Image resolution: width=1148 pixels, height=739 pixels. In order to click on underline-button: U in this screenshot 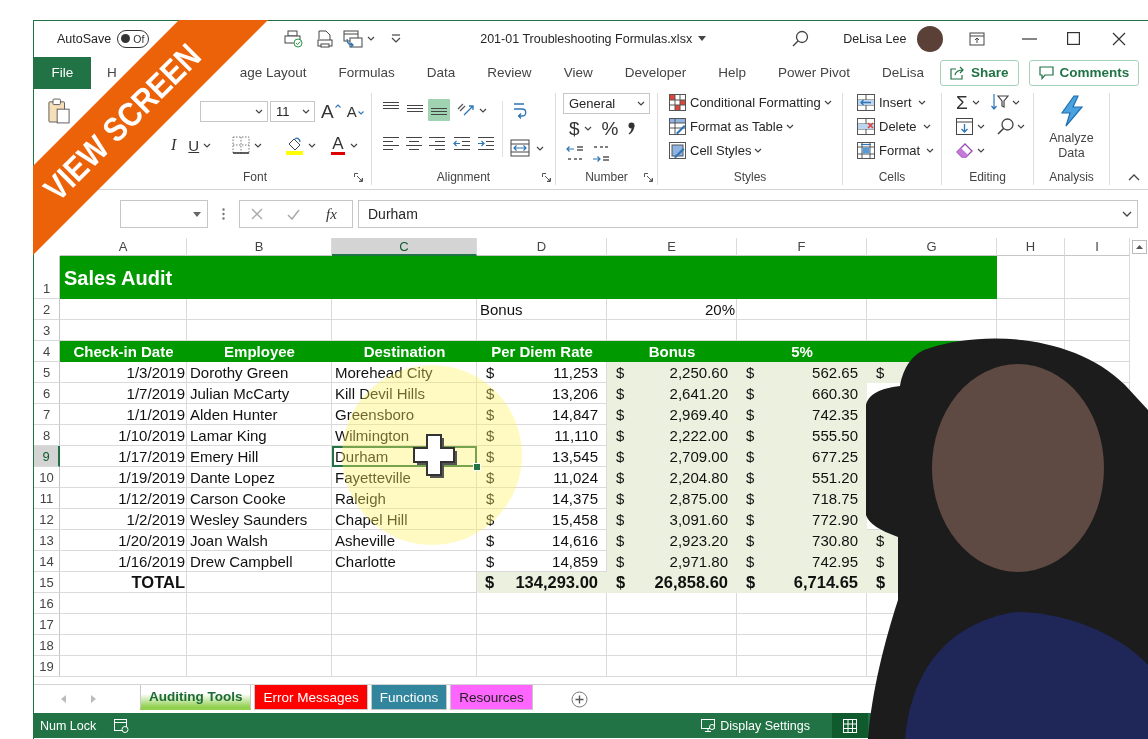, I will do `click(194, 145)`.